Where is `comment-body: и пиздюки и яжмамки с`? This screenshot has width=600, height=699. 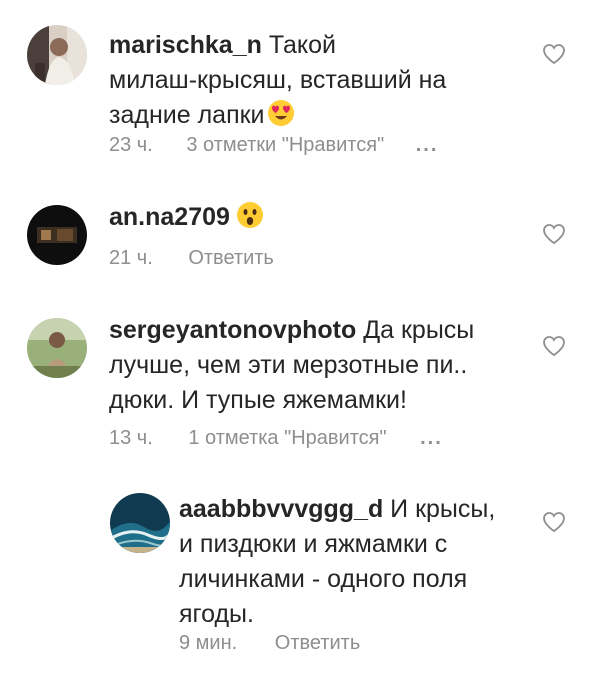 comment-body: и пиздюки и яжмамки с is located at coordinates (313, 544).